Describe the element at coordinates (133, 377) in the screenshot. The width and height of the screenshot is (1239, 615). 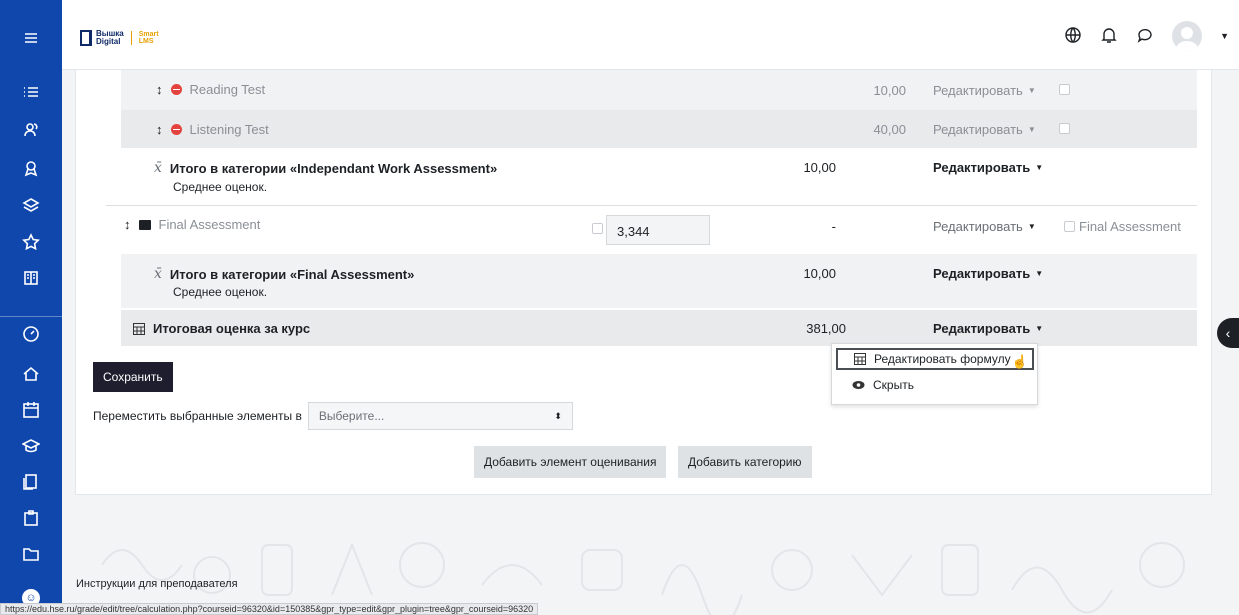
I see `save-button: Сохранить` at that location.